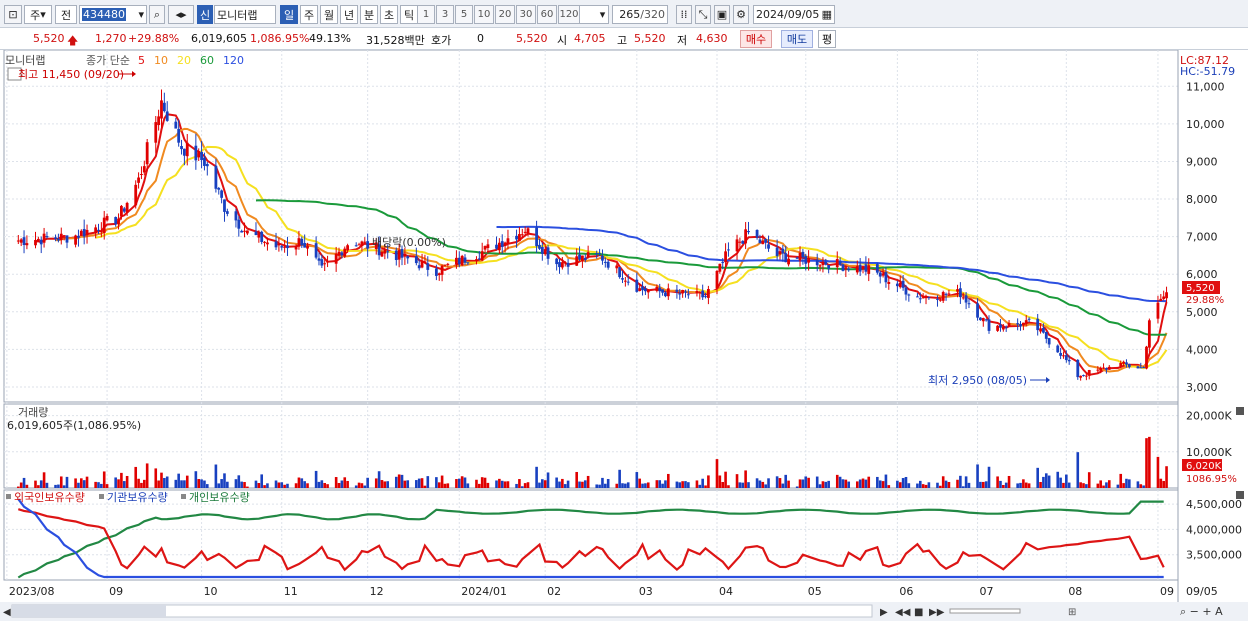  I want to click on scroll-right-icon: ▶, so click(884, 612).